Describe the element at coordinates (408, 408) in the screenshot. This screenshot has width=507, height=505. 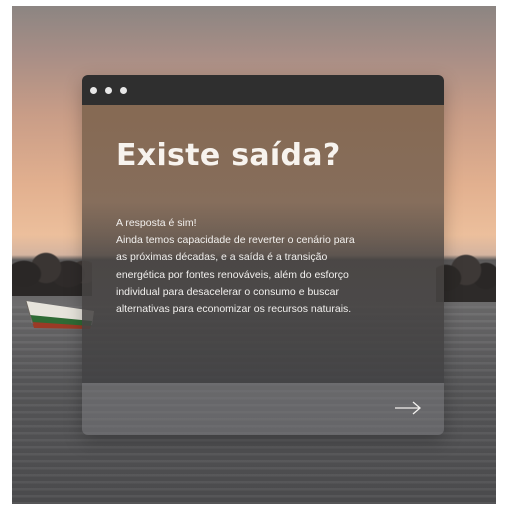
I see `arrow-right-icon` at that location.